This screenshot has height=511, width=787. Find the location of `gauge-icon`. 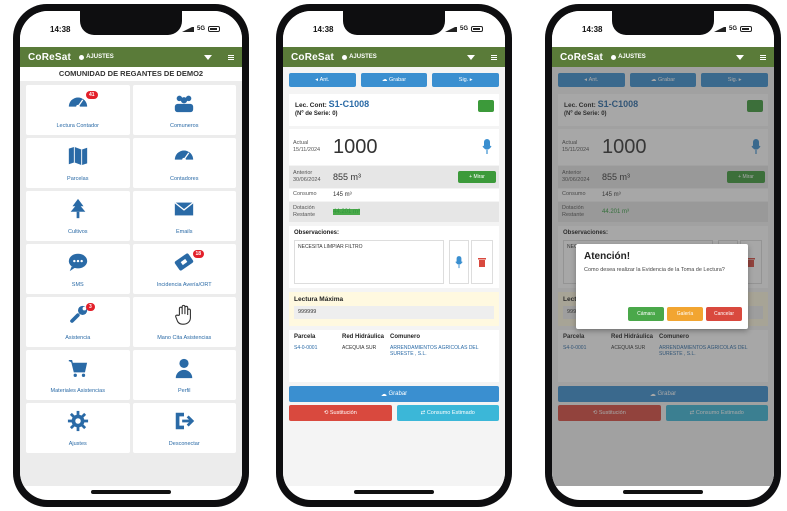

gauge-icon is located at coordinates (184, 158).